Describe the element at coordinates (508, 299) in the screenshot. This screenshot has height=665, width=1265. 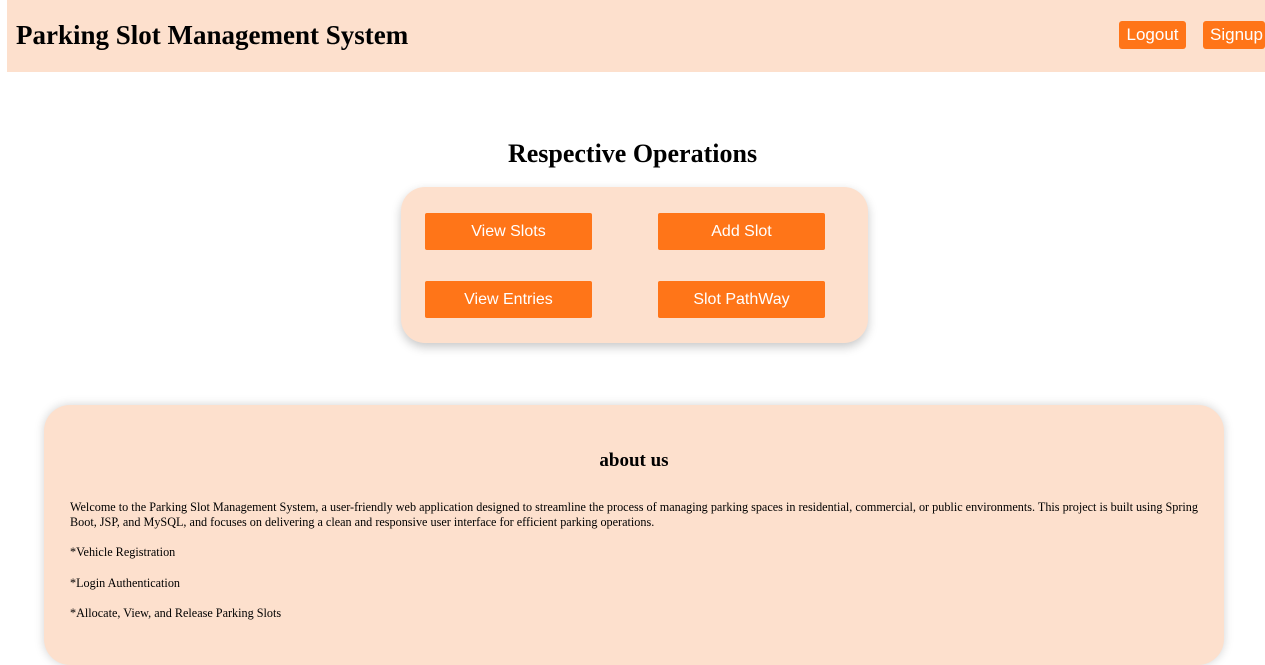
I see `view-entries-button: View Entries` at that location.